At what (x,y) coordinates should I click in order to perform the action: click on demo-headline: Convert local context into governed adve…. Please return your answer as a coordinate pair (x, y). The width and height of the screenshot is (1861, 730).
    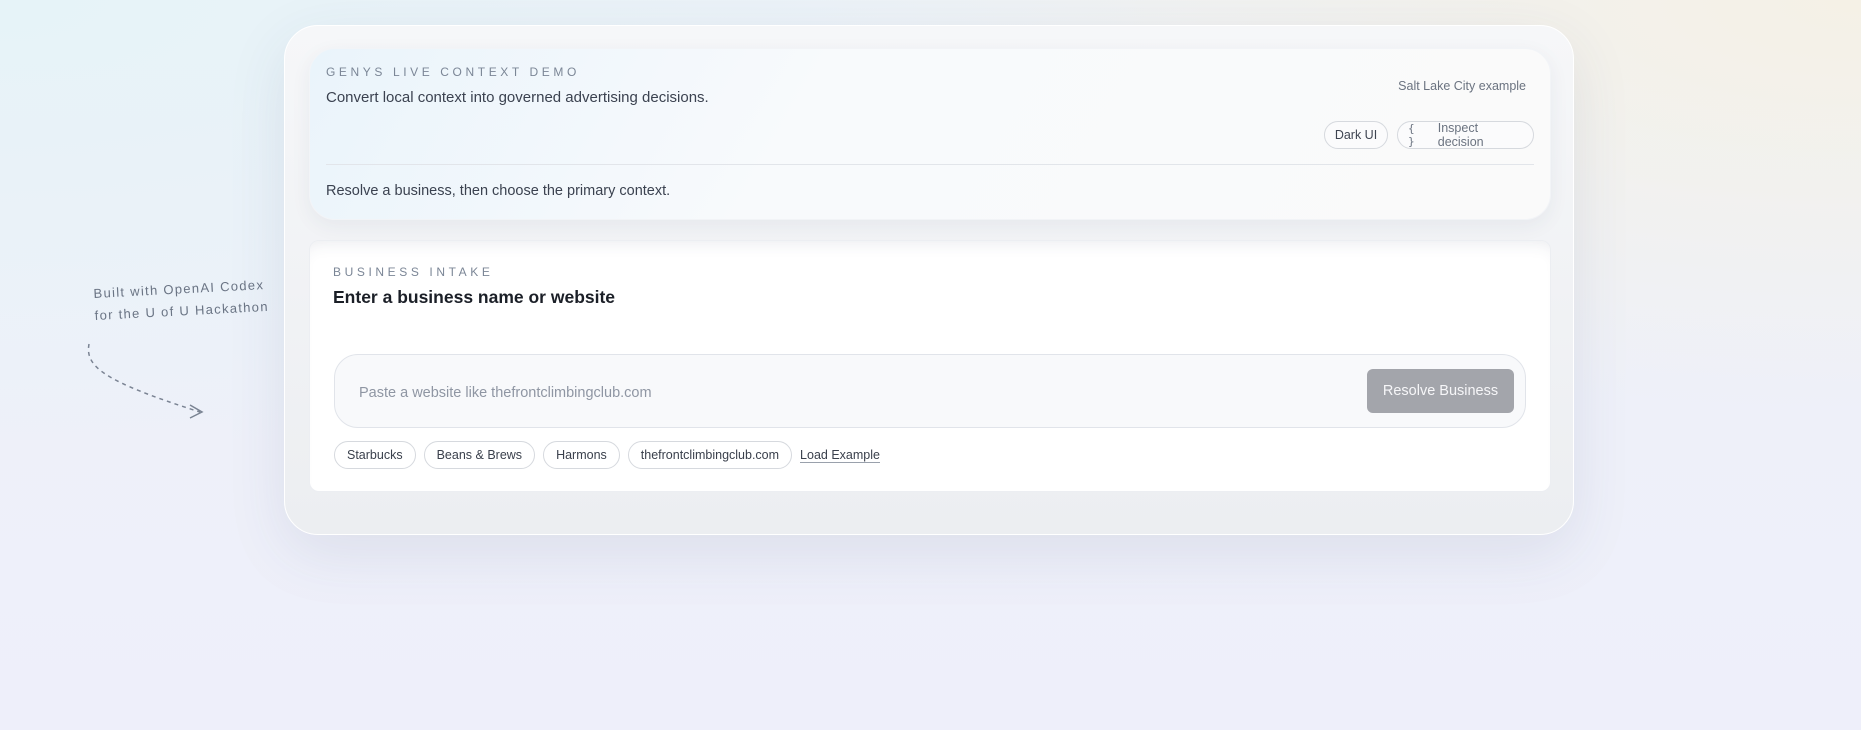
    Looking at the image, I should click on (517, 97).